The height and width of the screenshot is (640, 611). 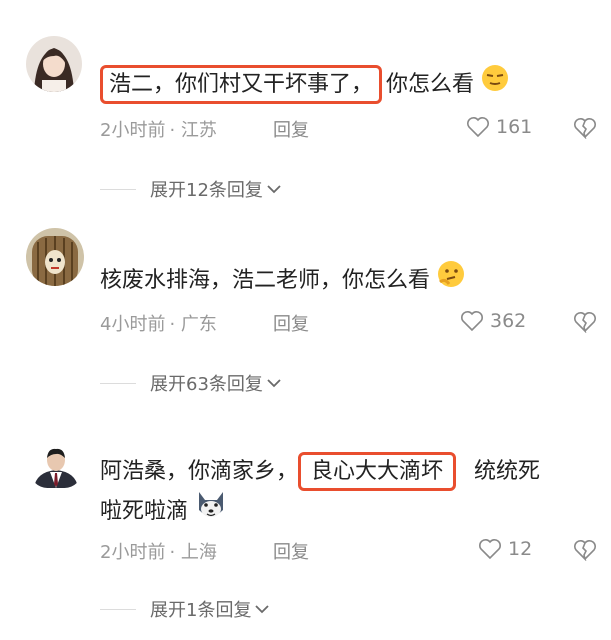 I want to click on location: · 江苏, so click(x=193, y=130).